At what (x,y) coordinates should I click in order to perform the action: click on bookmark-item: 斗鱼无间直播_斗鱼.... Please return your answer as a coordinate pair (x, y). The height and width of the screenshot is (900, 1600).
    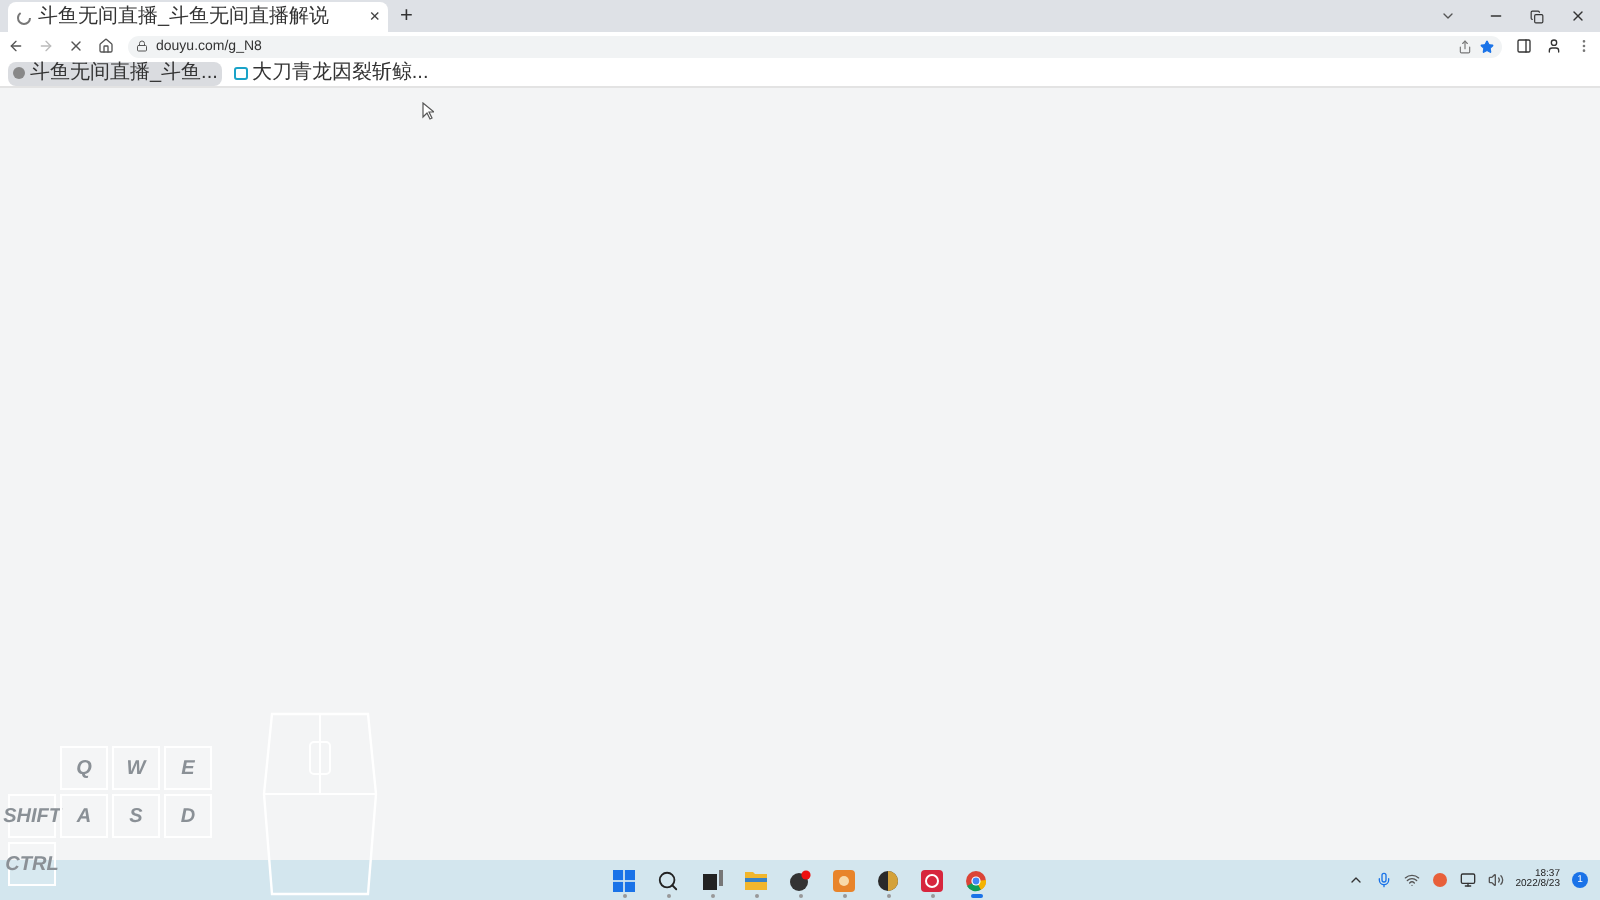
    Looking at the image, I should click on (115, 73).